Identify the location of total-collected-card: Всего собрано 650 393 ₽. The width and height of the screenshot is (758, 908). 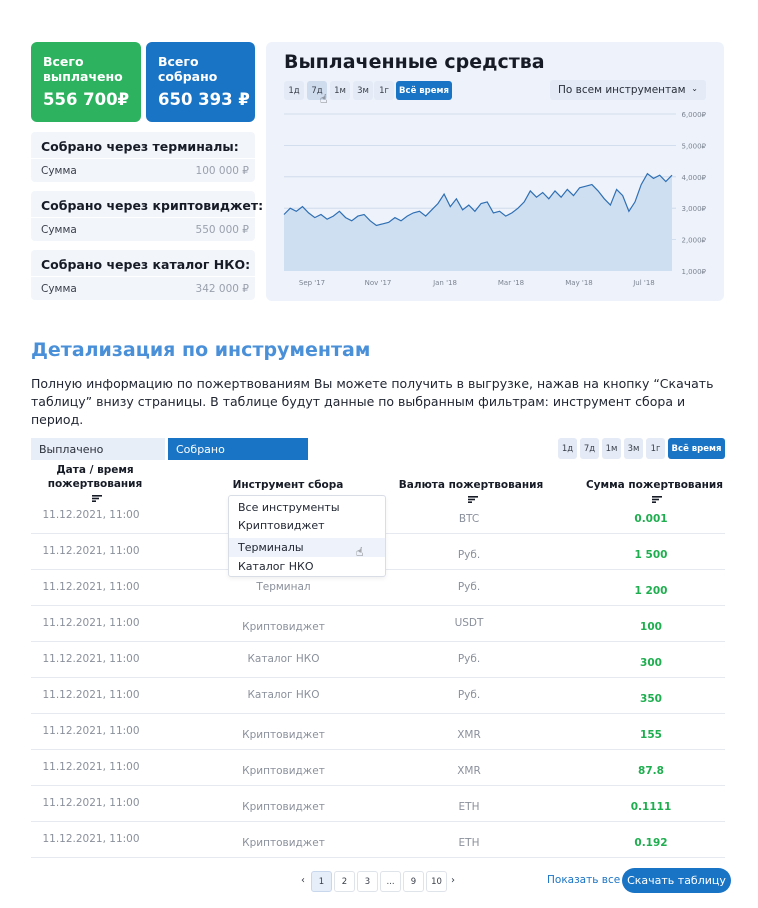
(200, 82).